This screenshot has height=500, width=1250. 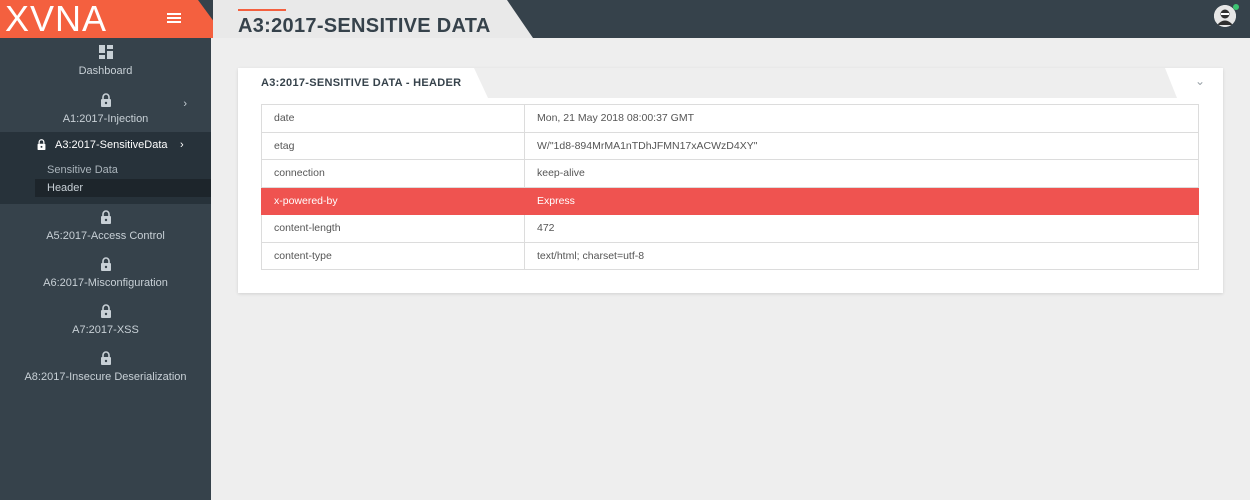 What do you see at coordinates (105, 330) in the screenshot?
I see `sidebar-item-label: A7:2017-XSS` at bounding box center [105, 330].